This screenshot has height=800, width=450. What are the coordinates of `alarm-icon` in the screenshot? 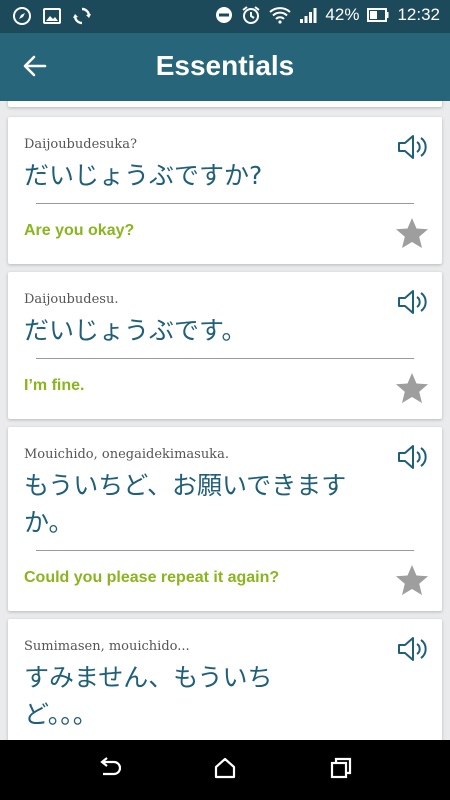 It's located at (251, 15).